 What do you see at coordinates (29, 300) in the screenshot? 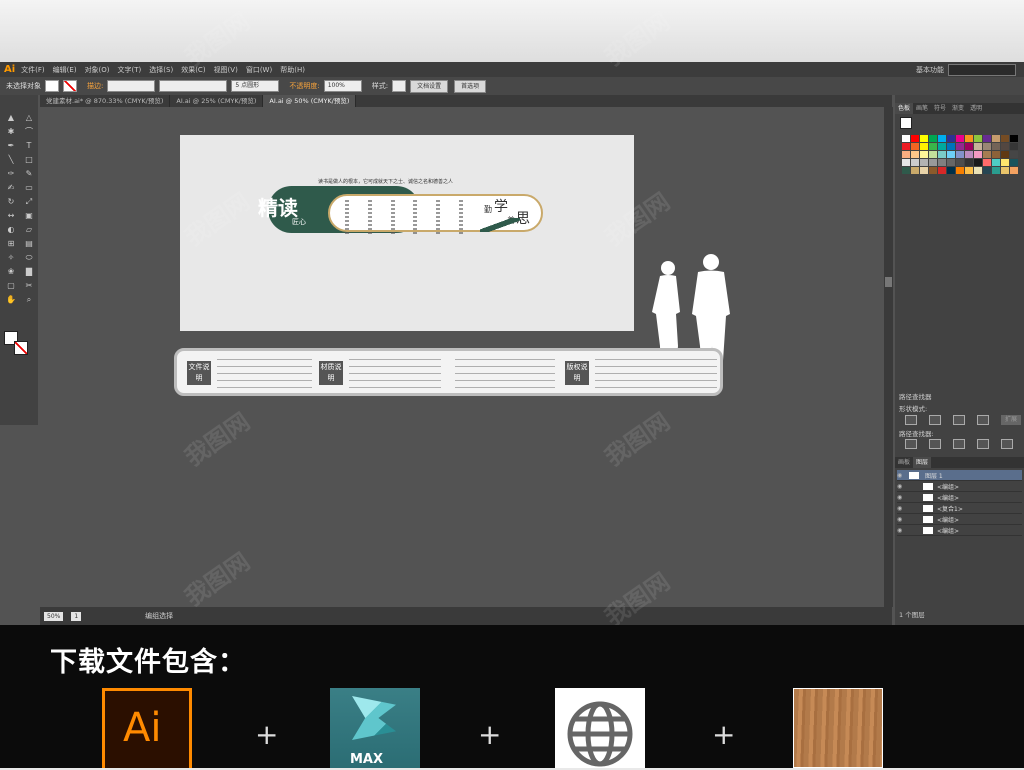
I see `zoom-tool-icon: ⌕` at bounding box center [29, 300].